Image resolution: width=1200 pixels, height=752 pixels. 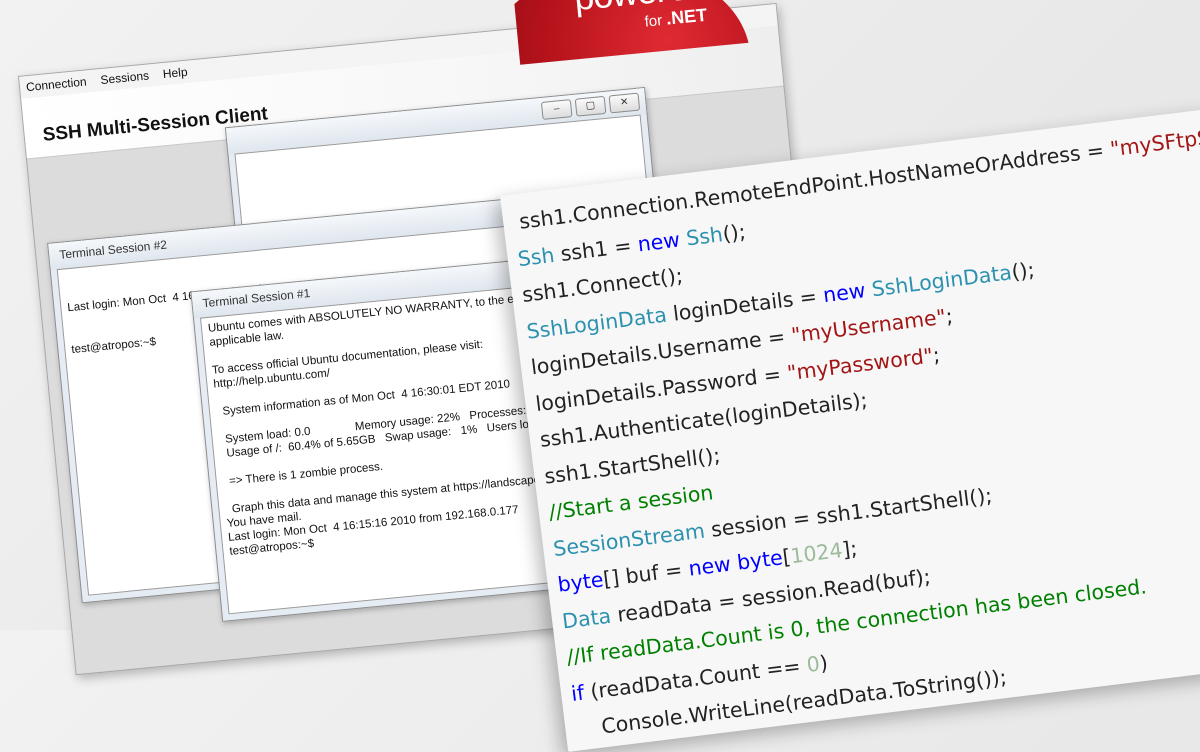 I want to click on code-token: "mySFtpServer.com", so click(x=1154, y=136).